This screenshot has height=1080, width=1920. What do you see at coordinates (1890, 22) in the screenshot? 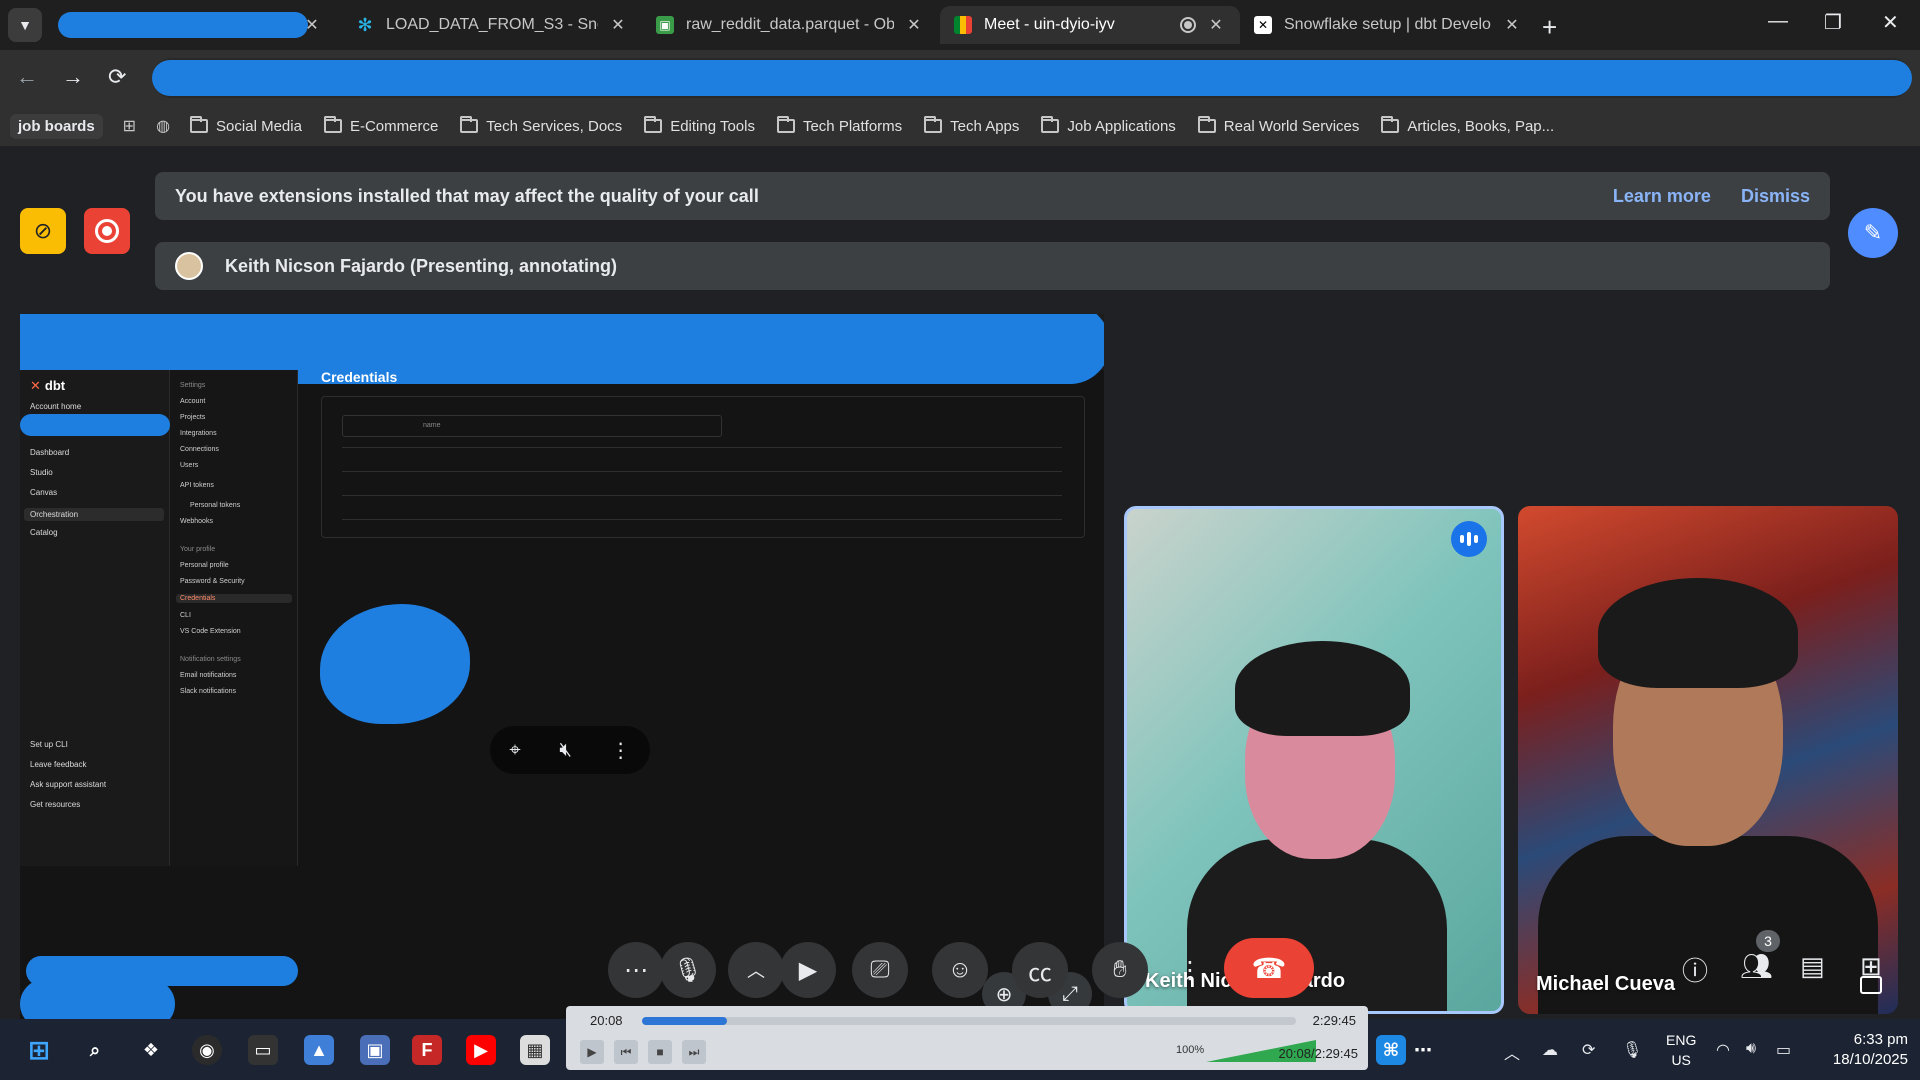
I see `close-window-button: ✕` at bounding box center [1890, 22].